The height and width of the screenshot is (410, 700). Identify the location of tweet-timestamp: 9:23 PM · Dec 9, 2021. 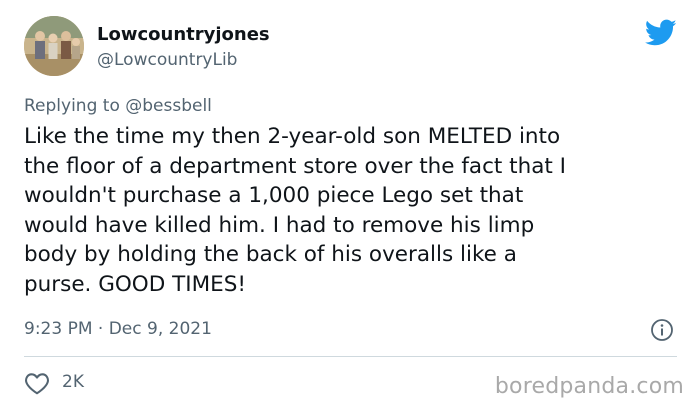
(118, 329).